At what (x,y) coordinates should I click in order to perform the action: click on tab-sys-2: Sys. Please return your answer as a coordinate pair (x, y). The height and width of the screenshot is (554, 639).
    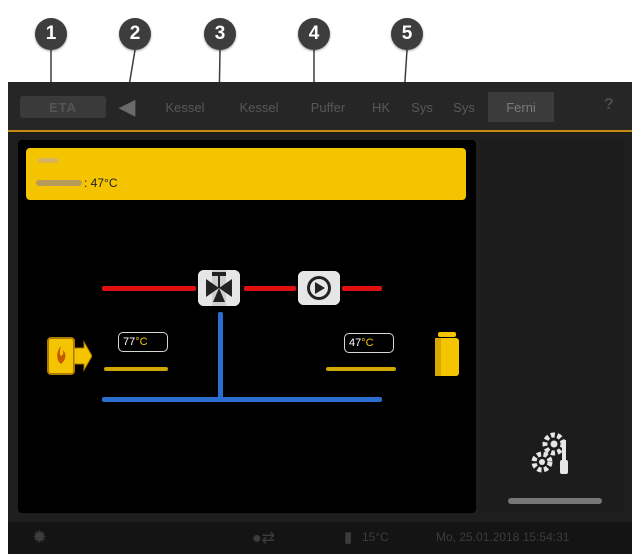
    Looking at the image, I should click on (464, 107).